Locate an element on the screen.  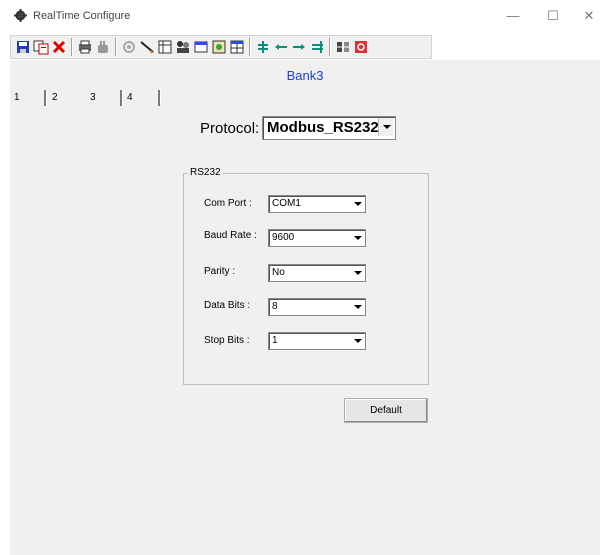
tab-2: 2 is located at coordinates (55, 98).